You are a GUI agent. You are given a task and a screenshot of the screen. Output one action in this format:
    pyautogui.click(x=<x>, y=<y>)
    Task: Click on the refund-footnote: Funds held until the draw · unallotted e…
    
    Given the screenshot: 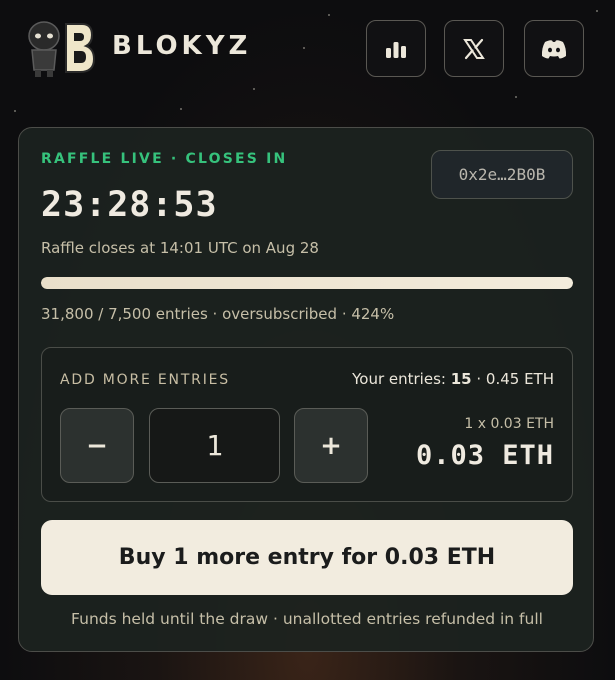 What is the action you would take?
    pyautogui.click(x=307, y=619)
    